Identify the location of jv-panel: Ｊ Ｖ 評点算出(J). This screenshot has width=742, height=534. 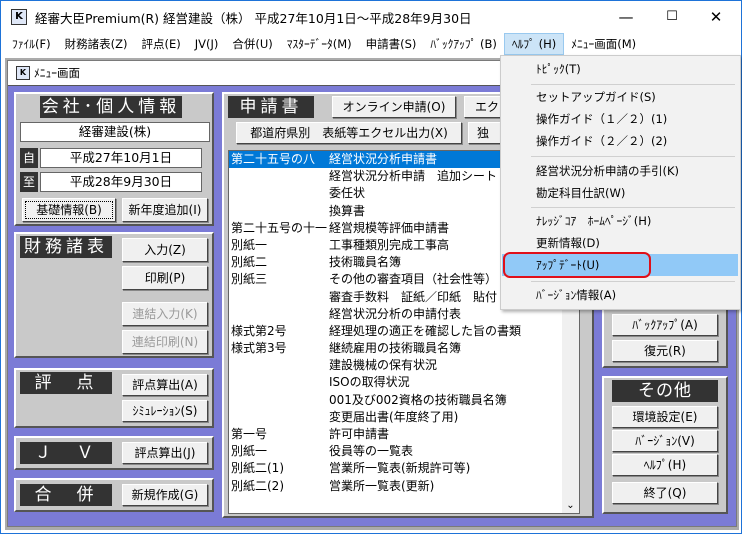
(114, 453).